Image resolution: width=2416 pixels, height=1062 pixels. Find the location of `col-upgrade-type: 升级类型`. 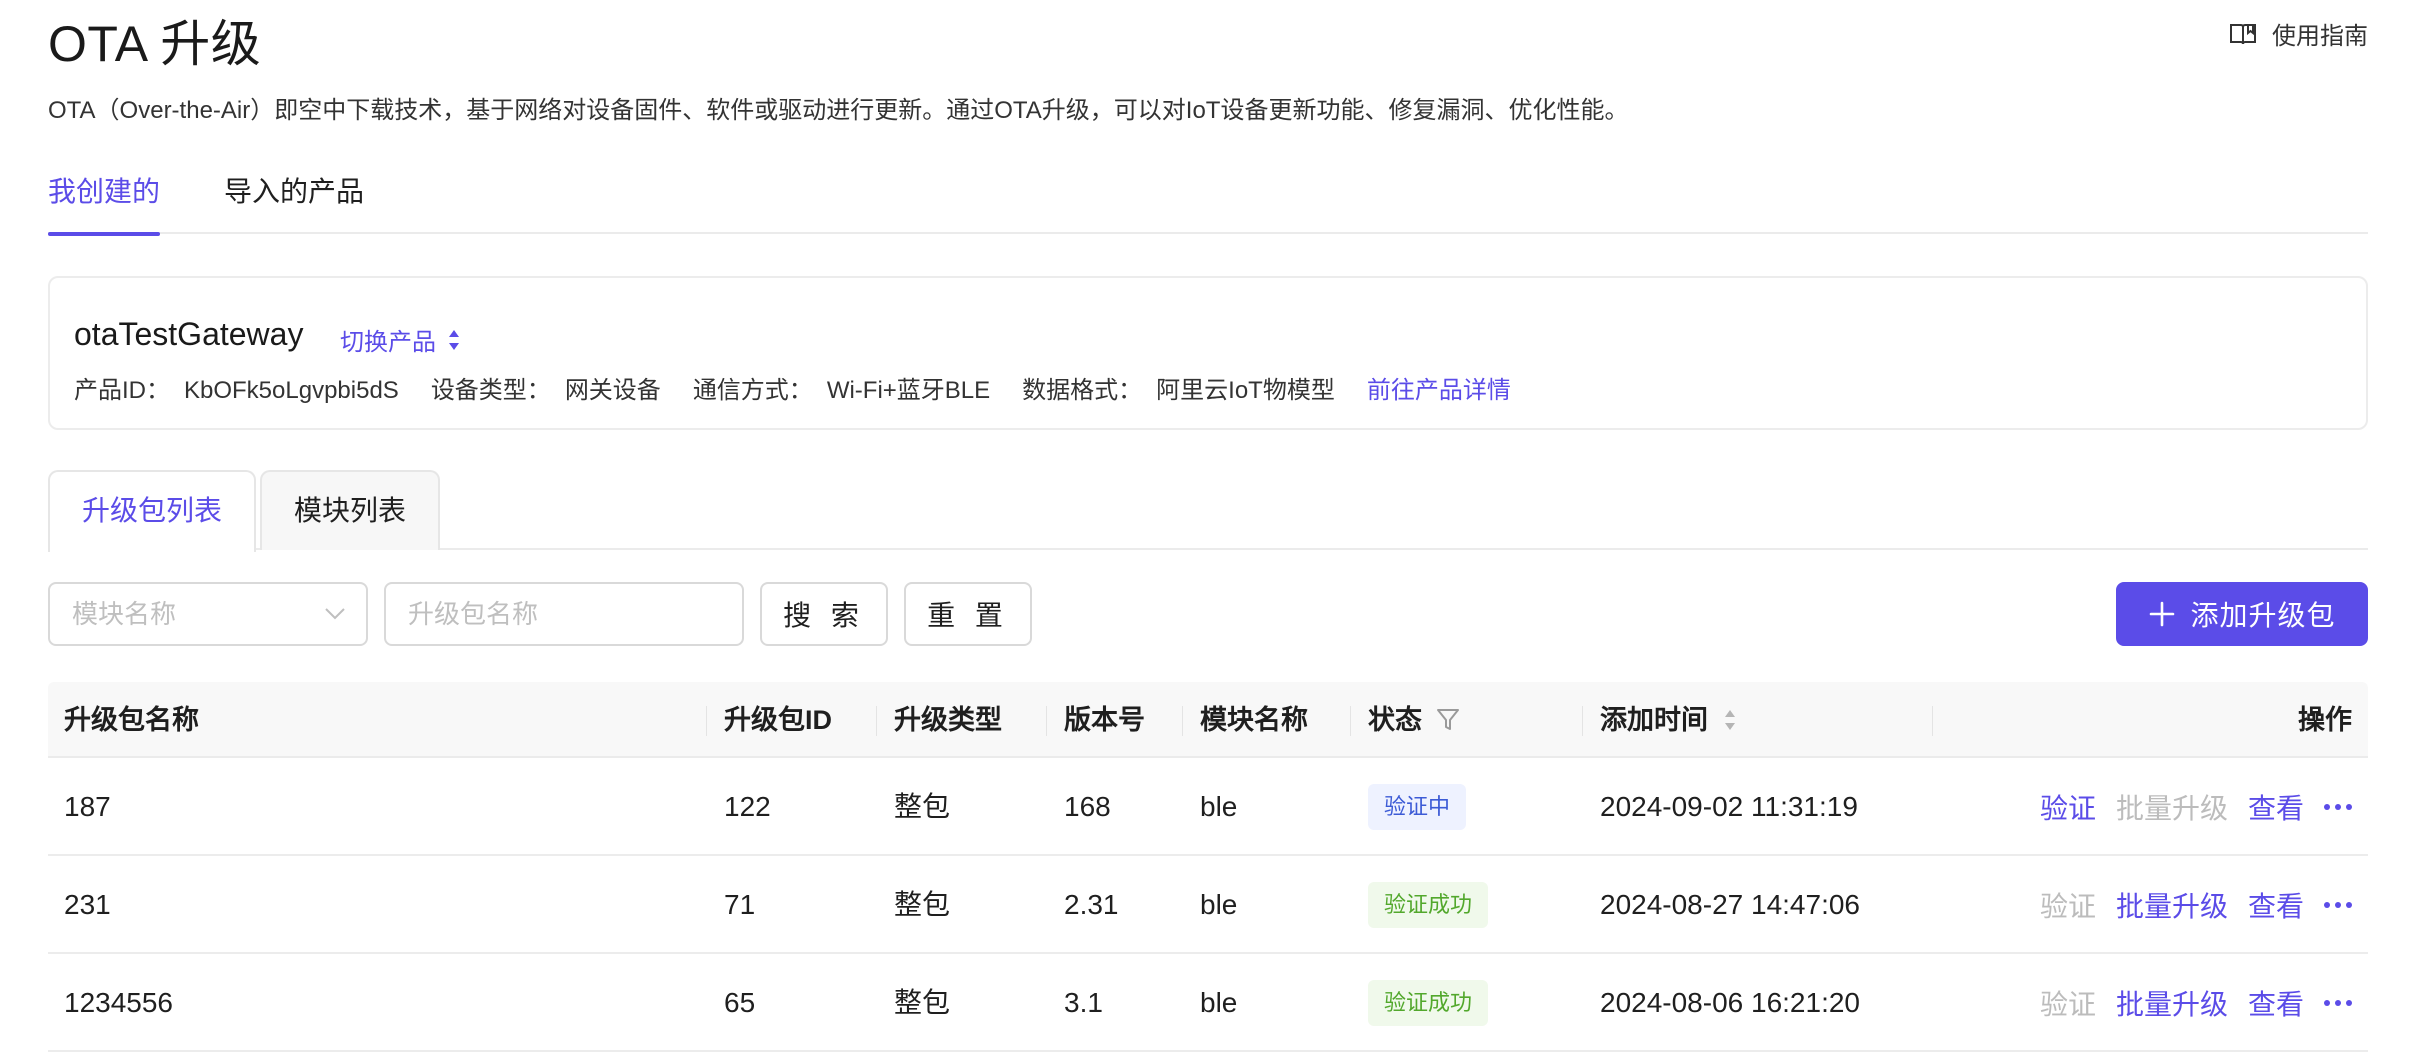

col-upgrade-type: 升级类型 is located at coordinates (939, 720).